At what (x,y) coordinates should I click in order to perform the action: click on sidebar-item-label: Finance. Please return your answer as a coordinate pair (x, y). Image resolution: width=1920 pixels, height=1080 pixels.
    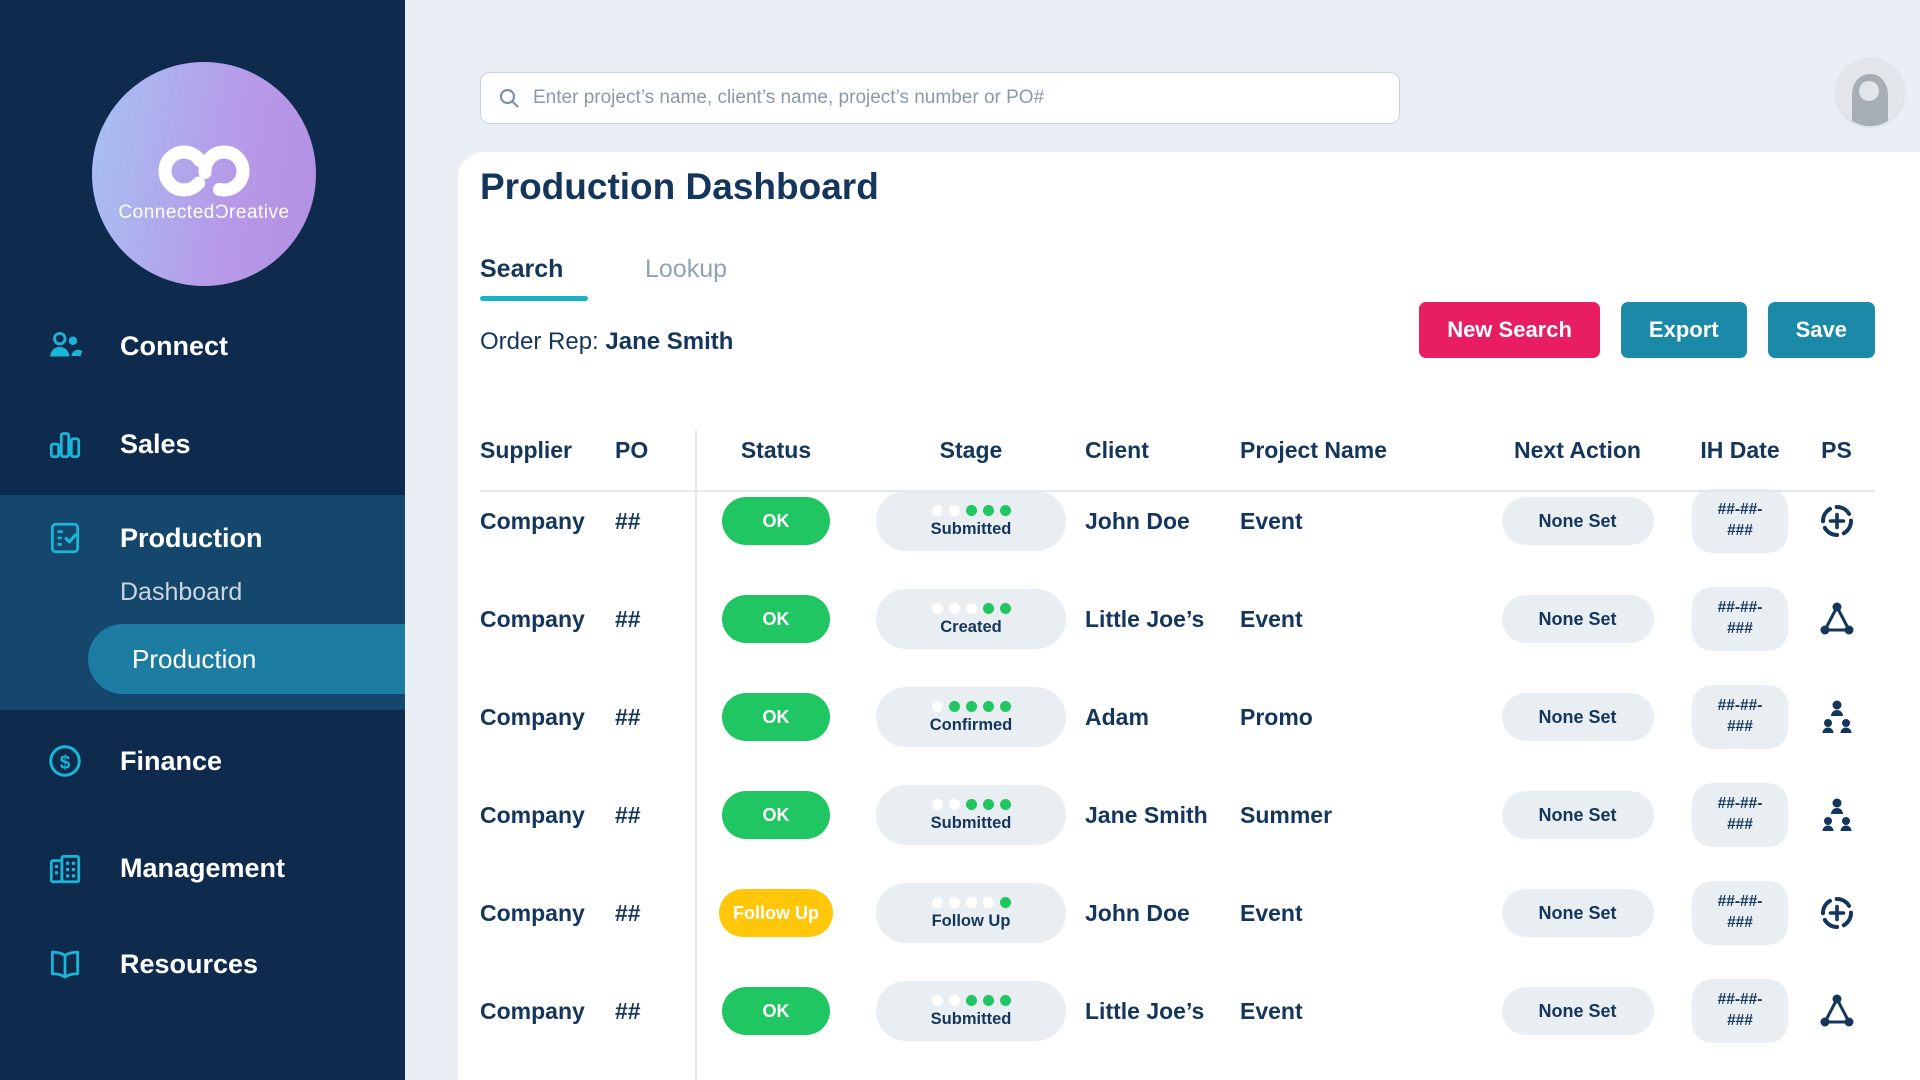
    Looking at the image, I should click on (171, 760).